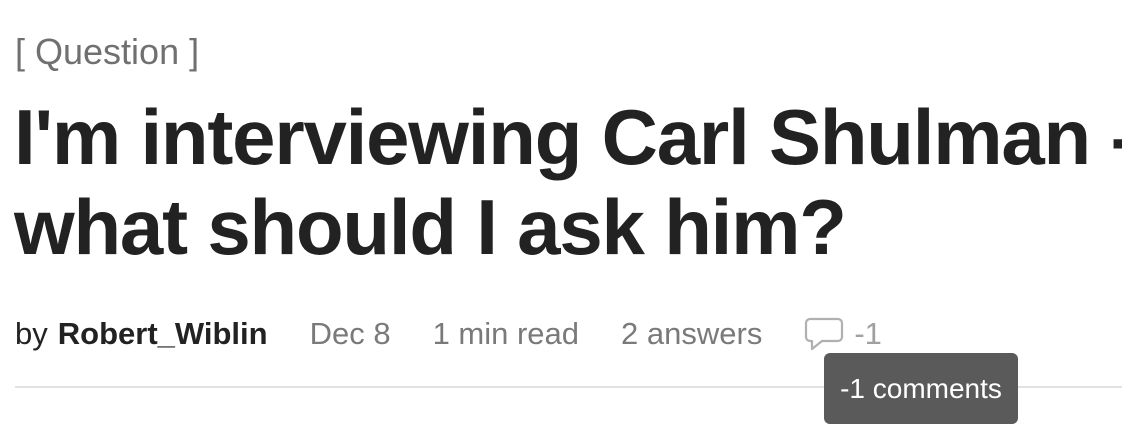 Image resolution: width=1122 pixels, height=424 pixels. What do you see at coordinates (691, 334) in the screenshot?
I see `answers-link: 2 answers` at bounding box center [691, 334].